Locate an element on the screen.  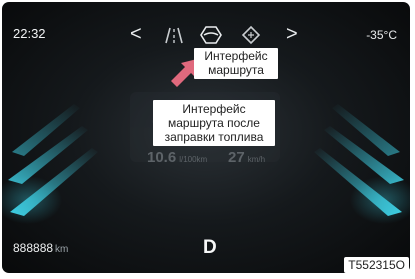
odometer-value: 888888 is located at coordinates (33, 248).